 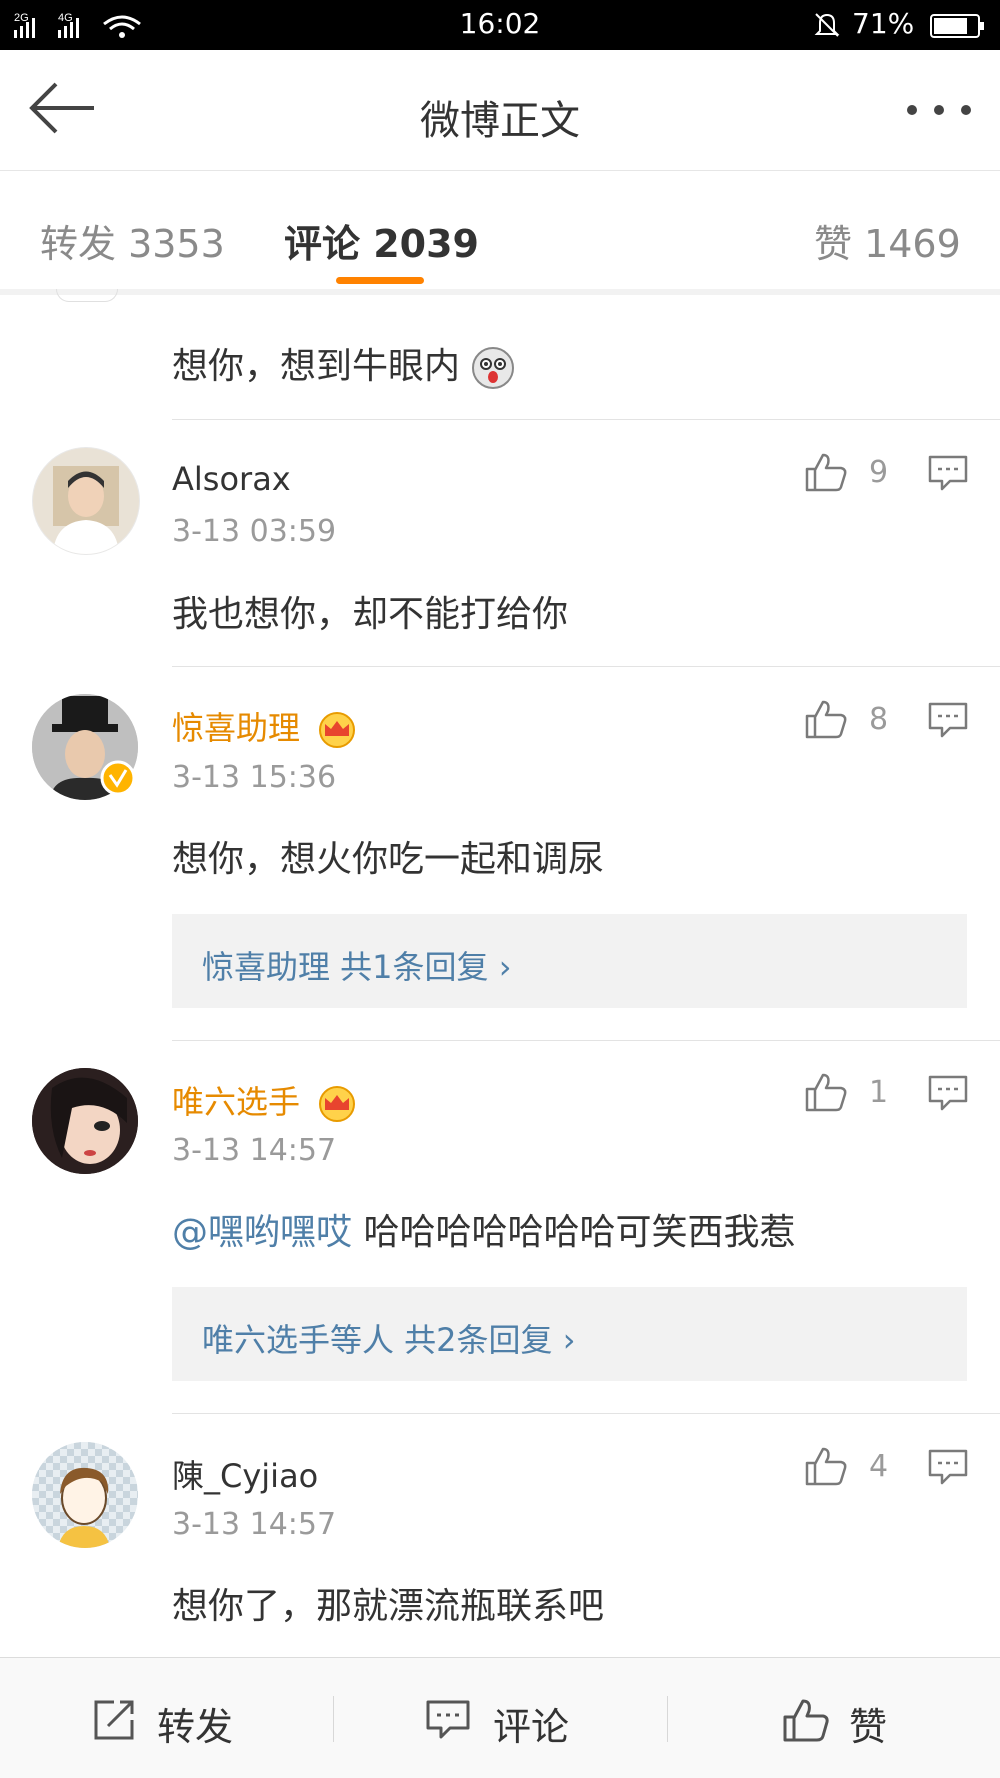 I want to click on username: 陳_Cyjiao, so click(x=245, y=1474).